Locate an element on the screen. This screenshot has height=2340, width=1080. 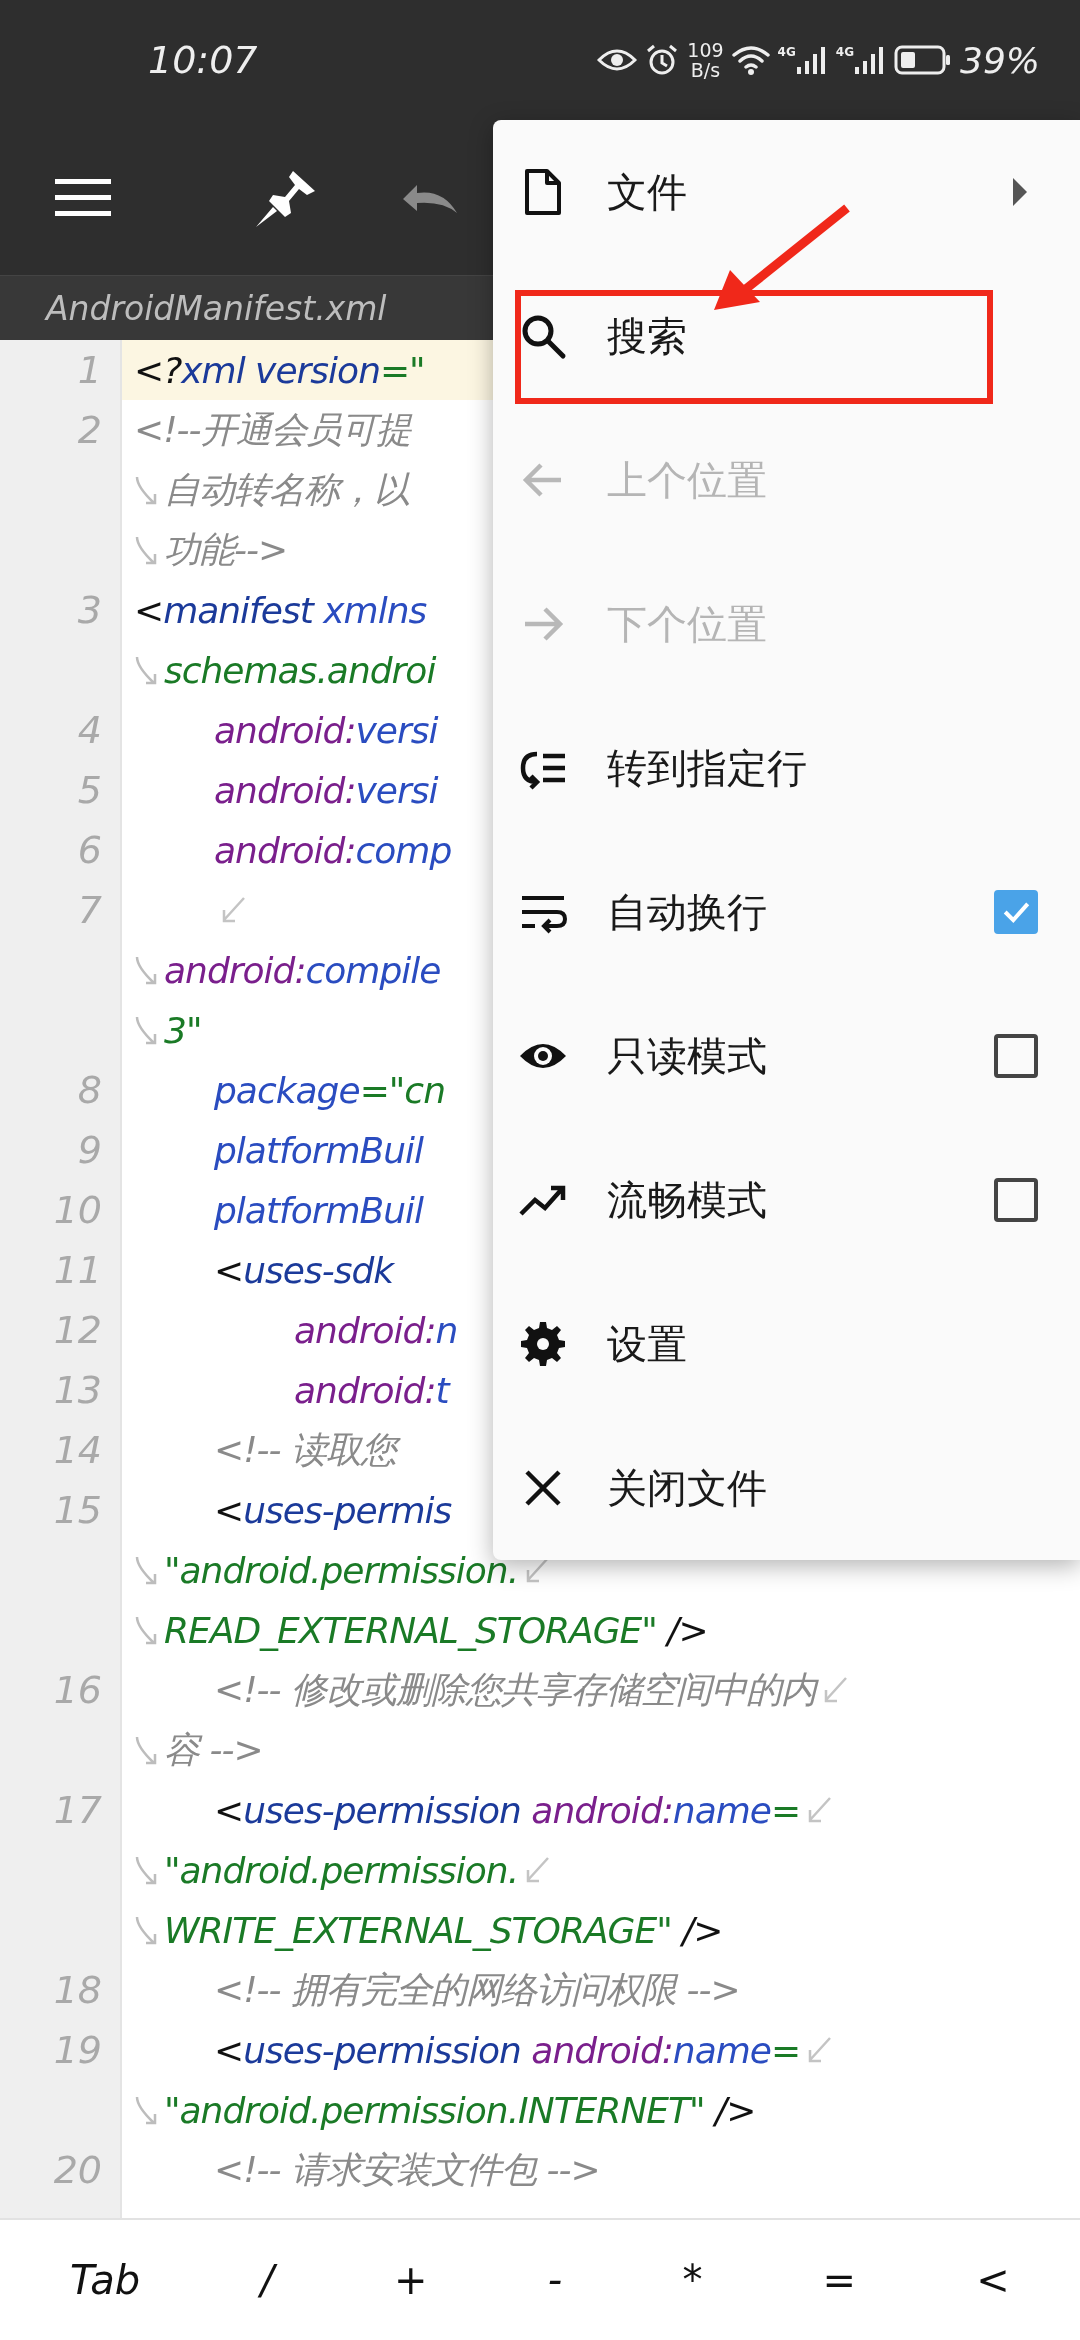
clock-time: 10:07 is located at coordinates (203, 60).